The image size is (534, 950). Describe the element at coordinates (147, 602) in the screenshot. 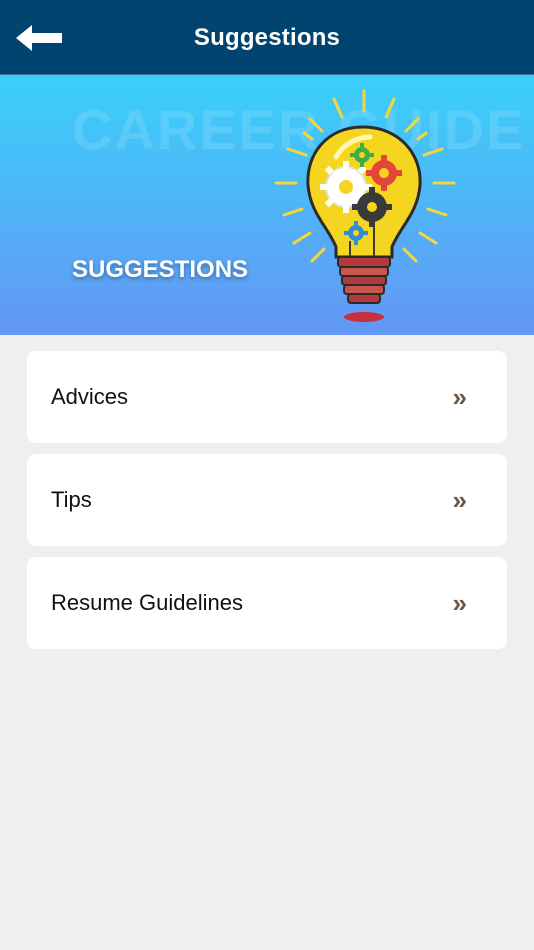

I see `list-item-label: Resume Guidelines` at that location.